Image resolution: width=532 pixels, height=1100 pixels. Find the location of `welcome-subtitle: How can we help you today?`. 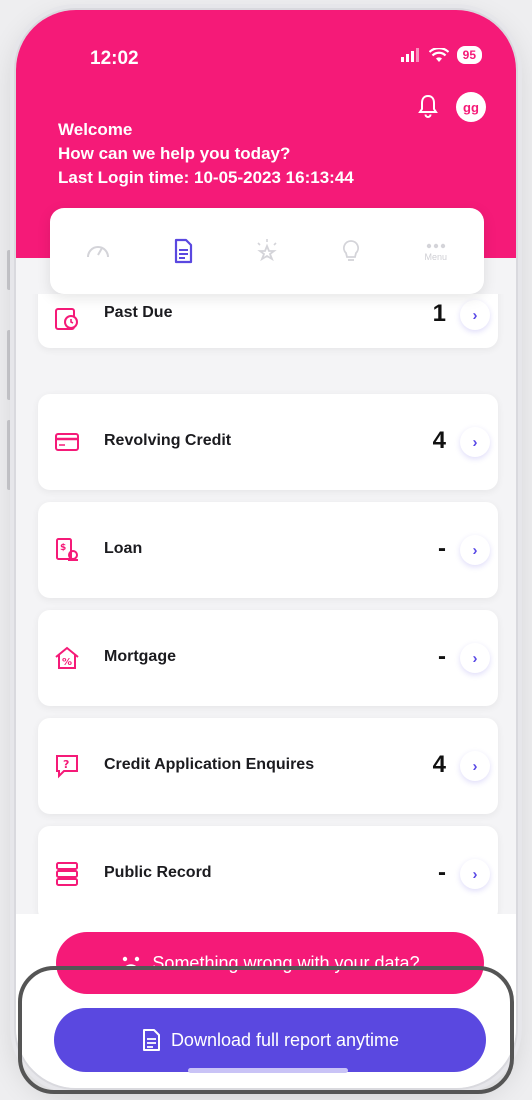

welcome-subtitle: How can we help you today? is located at coordinates (174, 153).